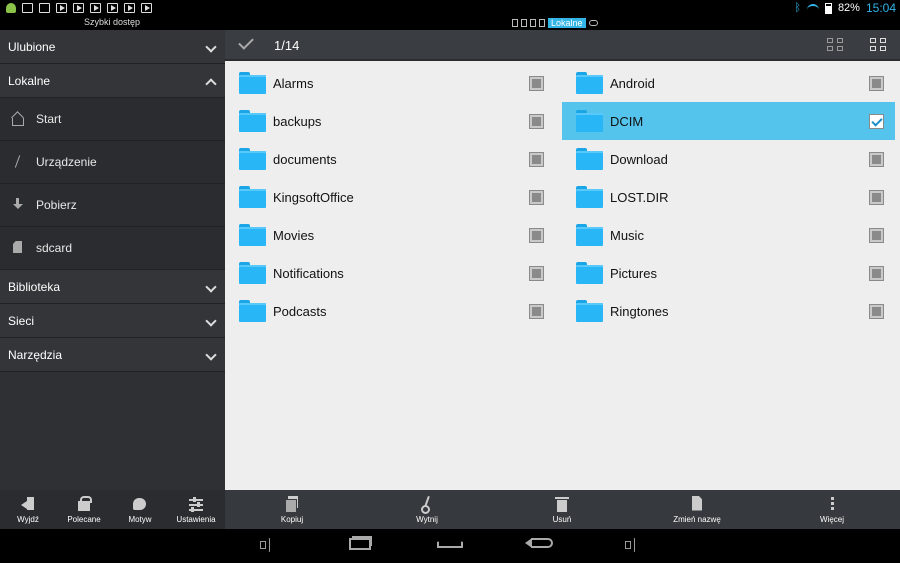 This screenshot has height=563, width=900. What do you see at coordinates (639, 197) in the screenshot?
I see `file-name: LOST.DIR` at bounding box center [639, 197].